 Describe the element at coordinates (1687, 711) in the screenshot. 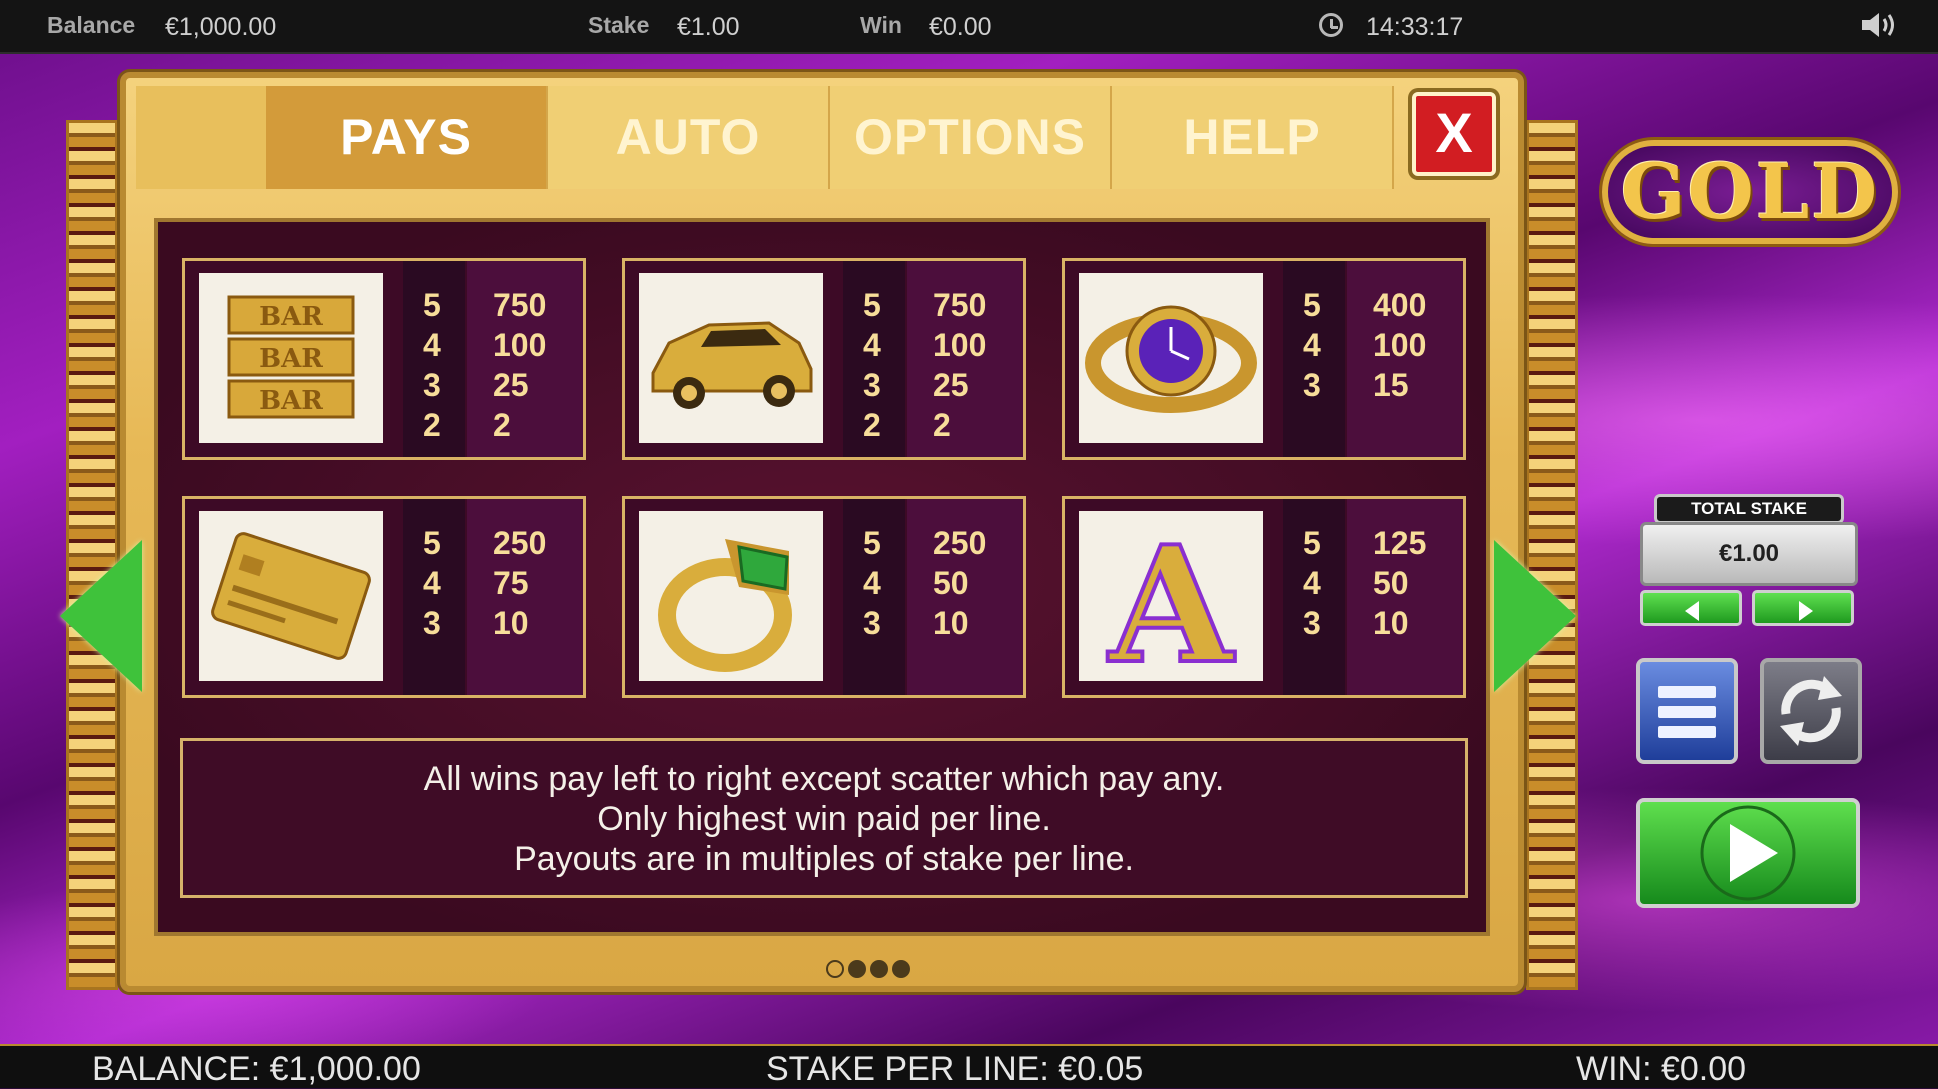

I see `menu-button` at that location.